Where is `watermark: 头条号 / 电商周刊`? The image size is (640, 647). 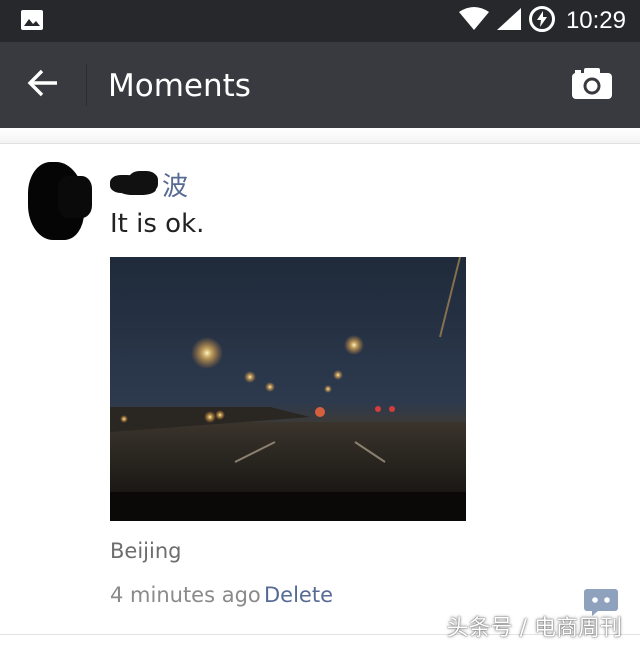
watermark: 头条号 / 电商周刊 is located at coordinates (534, 628).